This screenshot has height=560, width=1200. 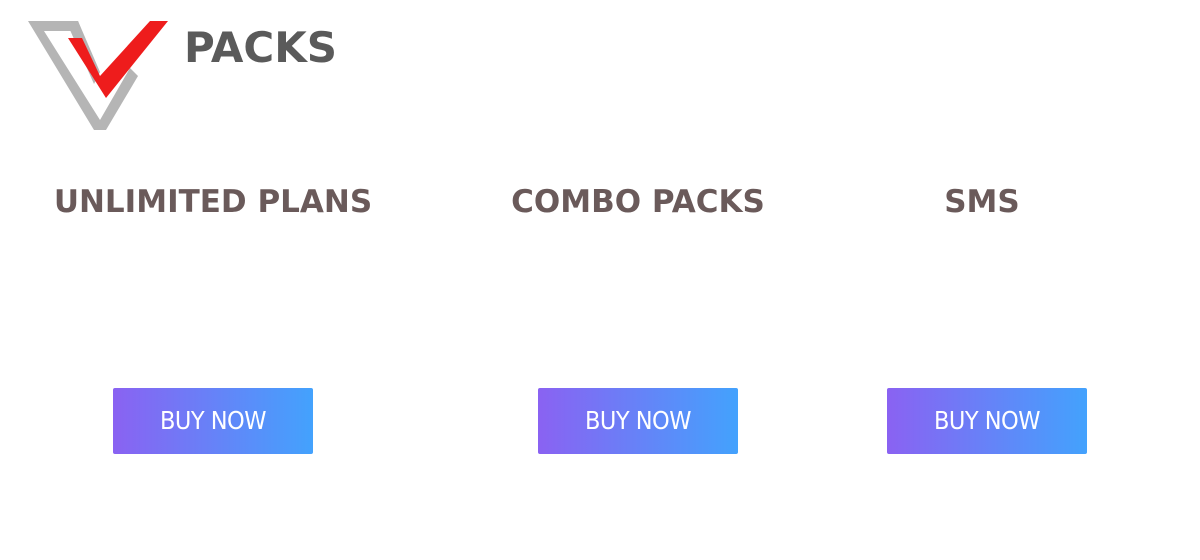 What do you see at coordinates (987, 421) in the screenshot?
I see `buy-now-button-sms: BUY NOW` at bounding box center [987, 421].